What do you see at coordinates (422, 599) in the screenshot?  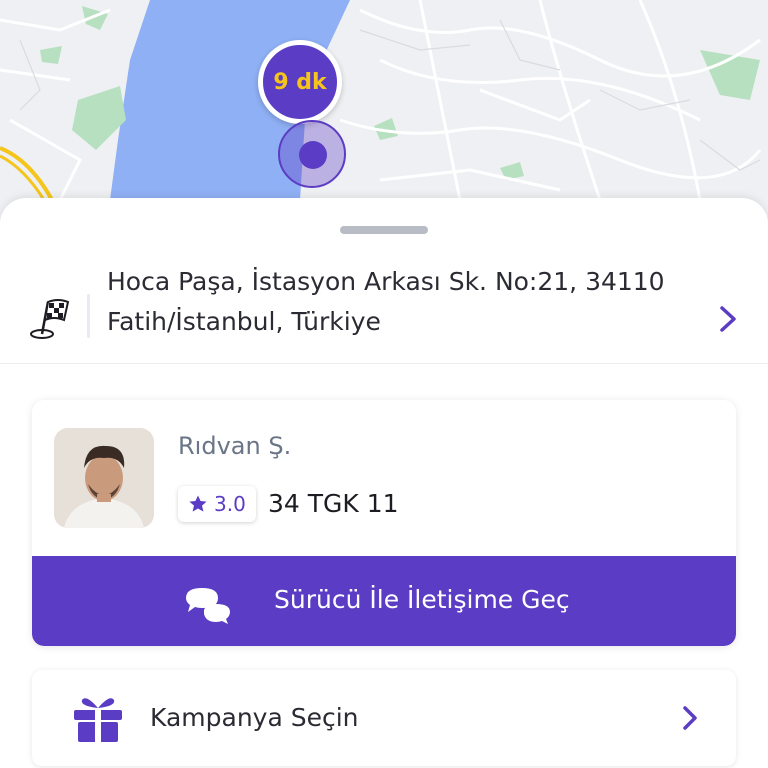 I see `contact-driver-label: Sürücü İle İletişime Geç` at bounding box center [422, 599].